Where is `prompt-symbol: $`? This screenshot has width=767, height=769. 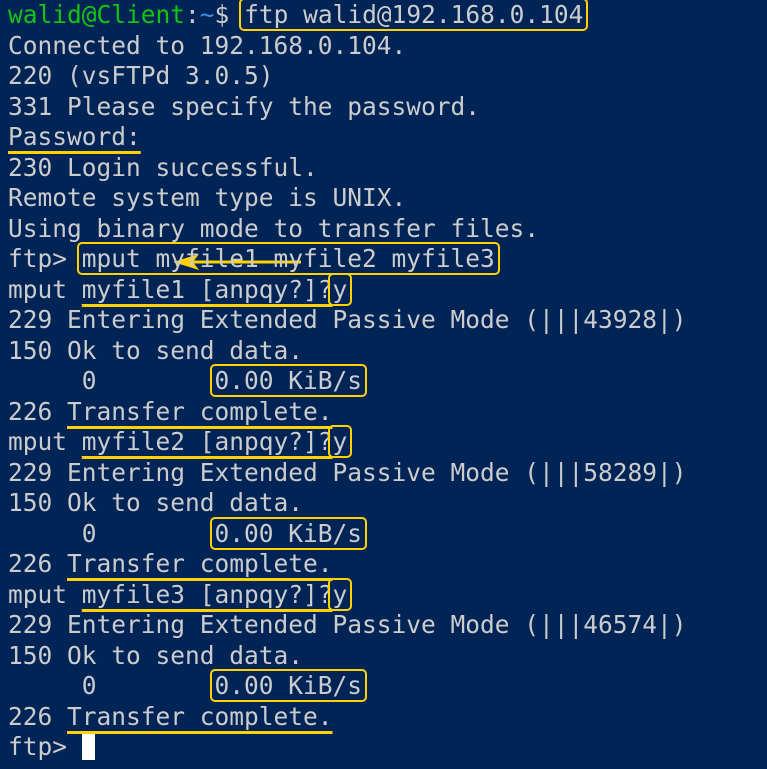 prompt-symbol: $ is located at coordinates (229, 14).